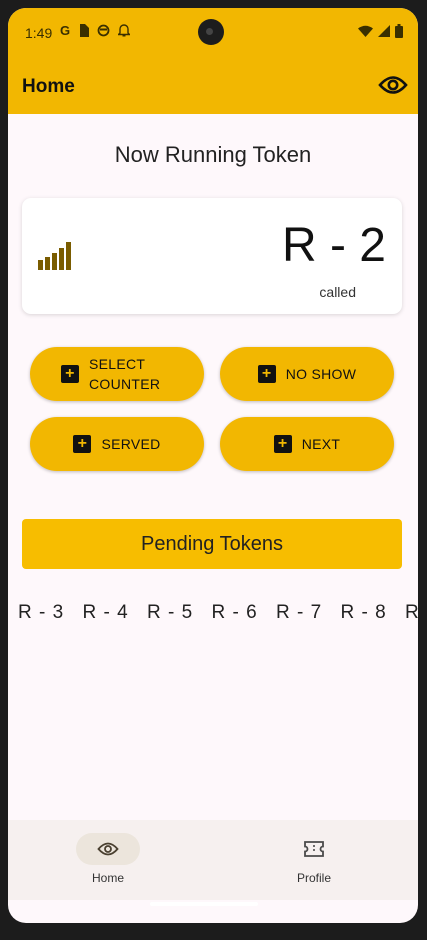  I want to click on signal-icon, so click(384, 31).